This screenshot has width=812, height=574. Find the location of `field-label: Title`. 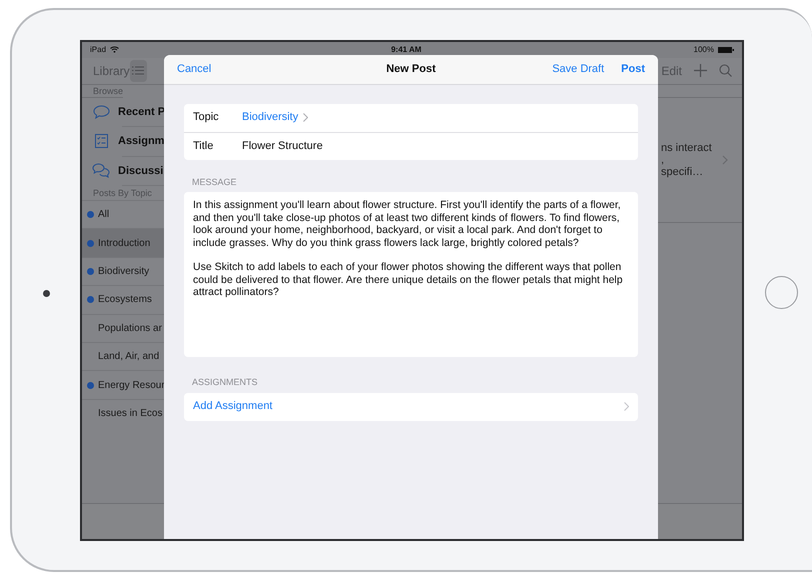

field-label: Title is located at coordinates (203, 146).